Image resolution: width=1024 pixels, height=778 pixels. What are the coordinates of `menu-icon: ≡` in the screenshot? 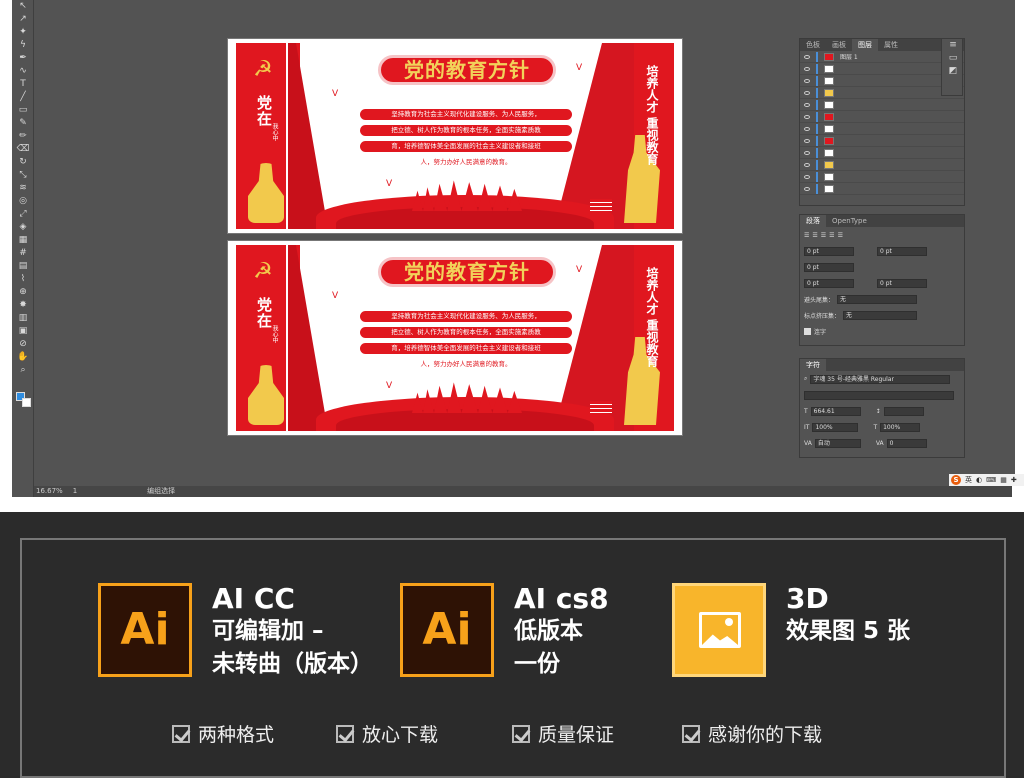 It's located at (953, 45).